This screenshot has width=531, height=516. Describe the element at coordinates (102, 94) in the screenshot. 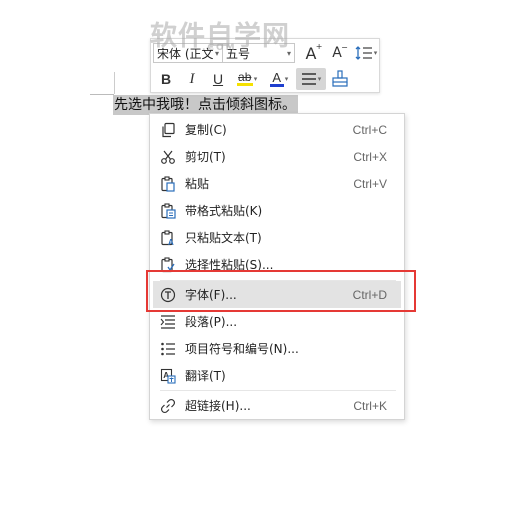

I see `margin-line` at that location.